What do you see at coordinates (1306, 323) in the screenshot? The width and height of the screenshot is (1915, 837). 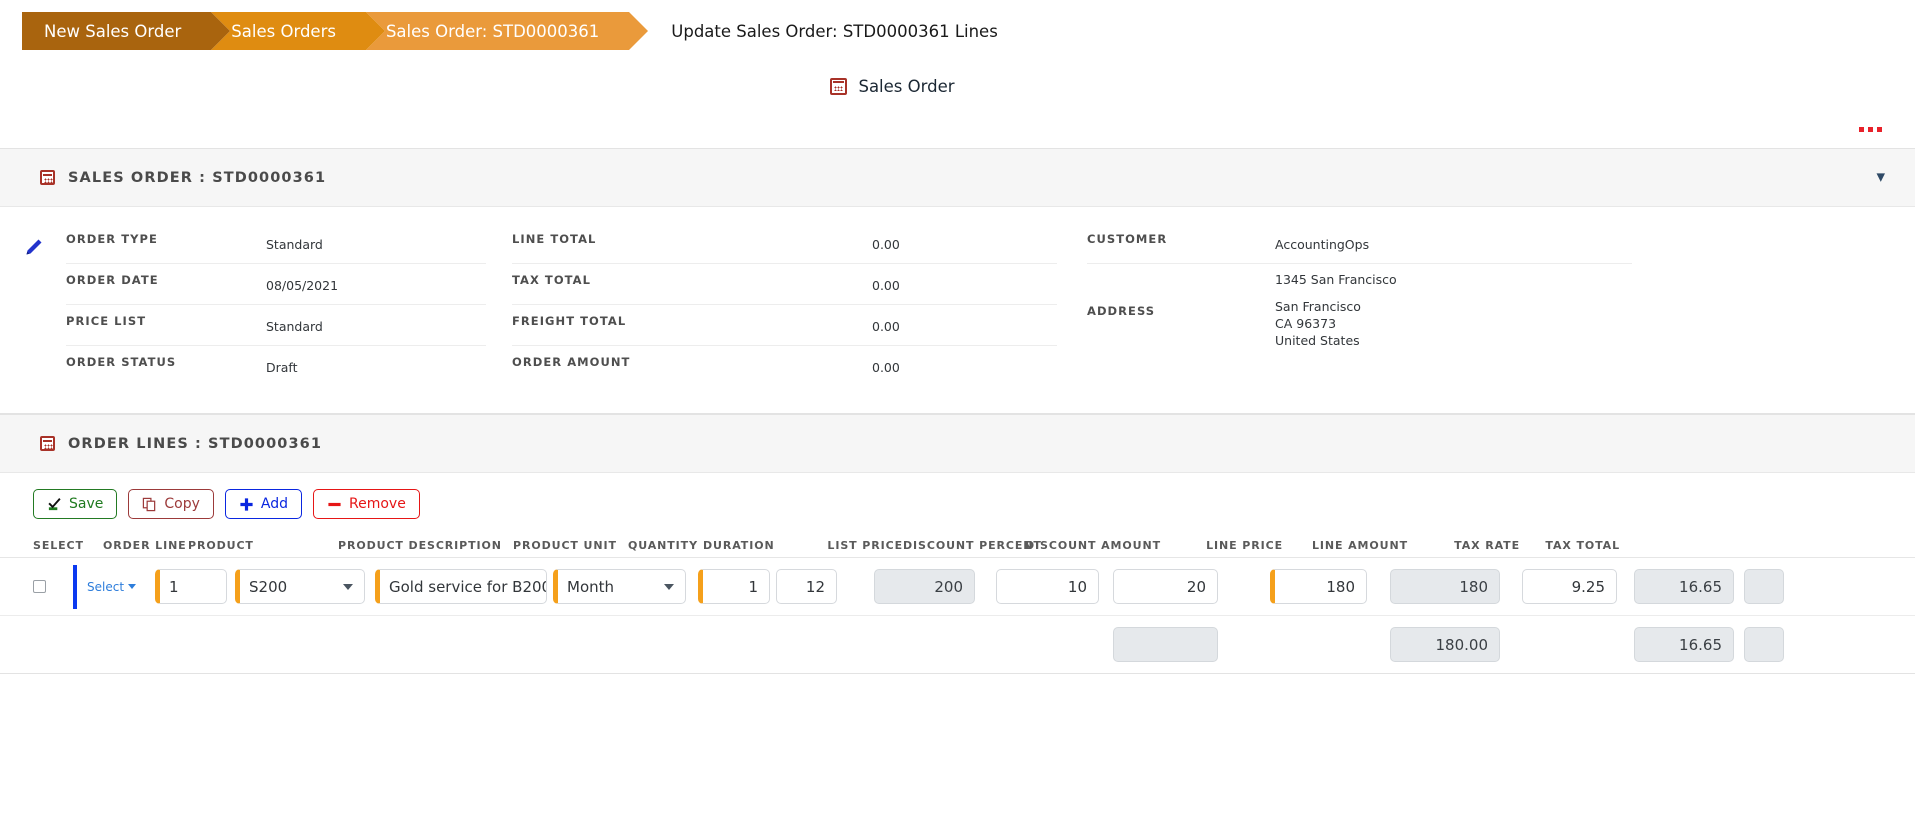 I see `address-region: CA 96373` at bounding box center [1306, 323].